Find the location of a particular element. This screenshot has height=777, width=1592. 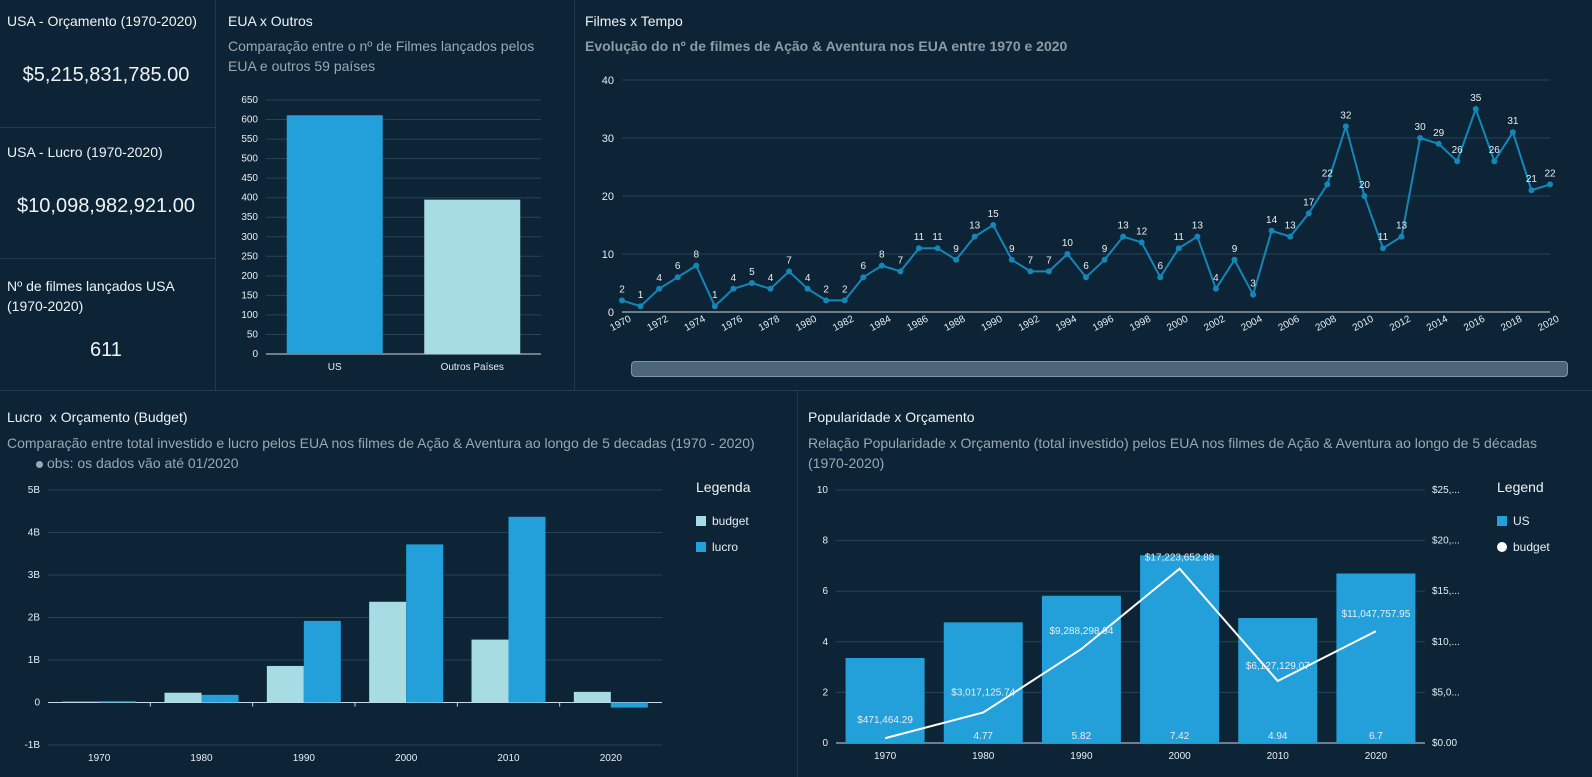

x-tick-label: 2000 is located at coordinates (1177, 324).